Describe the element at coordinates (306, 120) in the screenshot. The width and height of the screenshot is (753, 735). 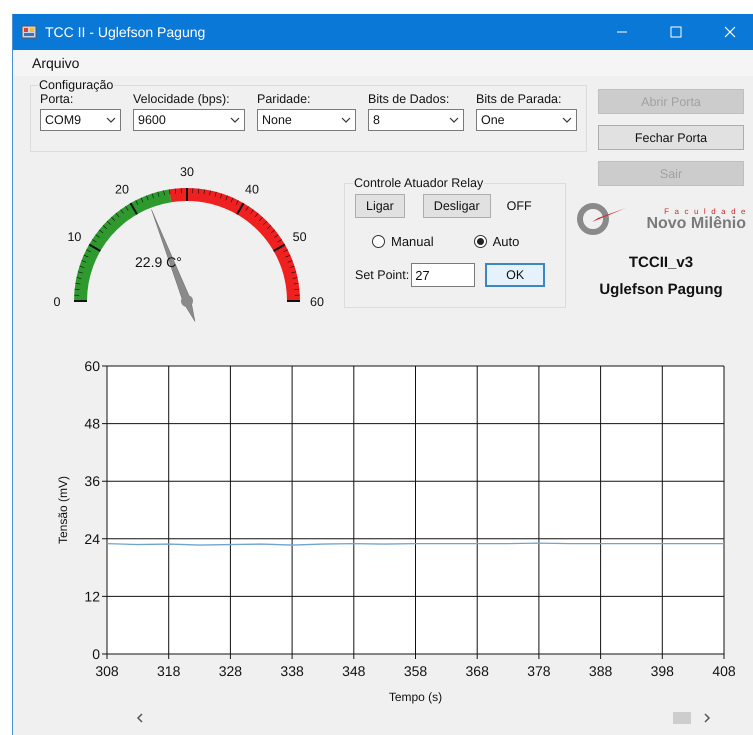
I see `dropdown-field: None` at that location.